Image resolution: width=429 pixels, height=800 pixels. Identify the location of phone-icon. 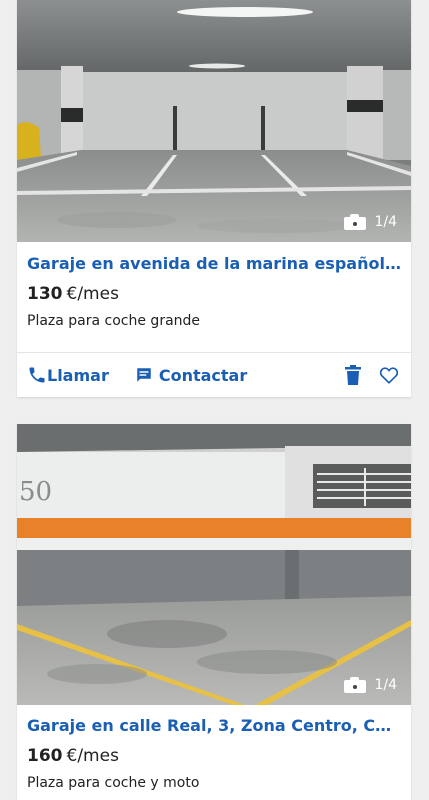
(37, 375).